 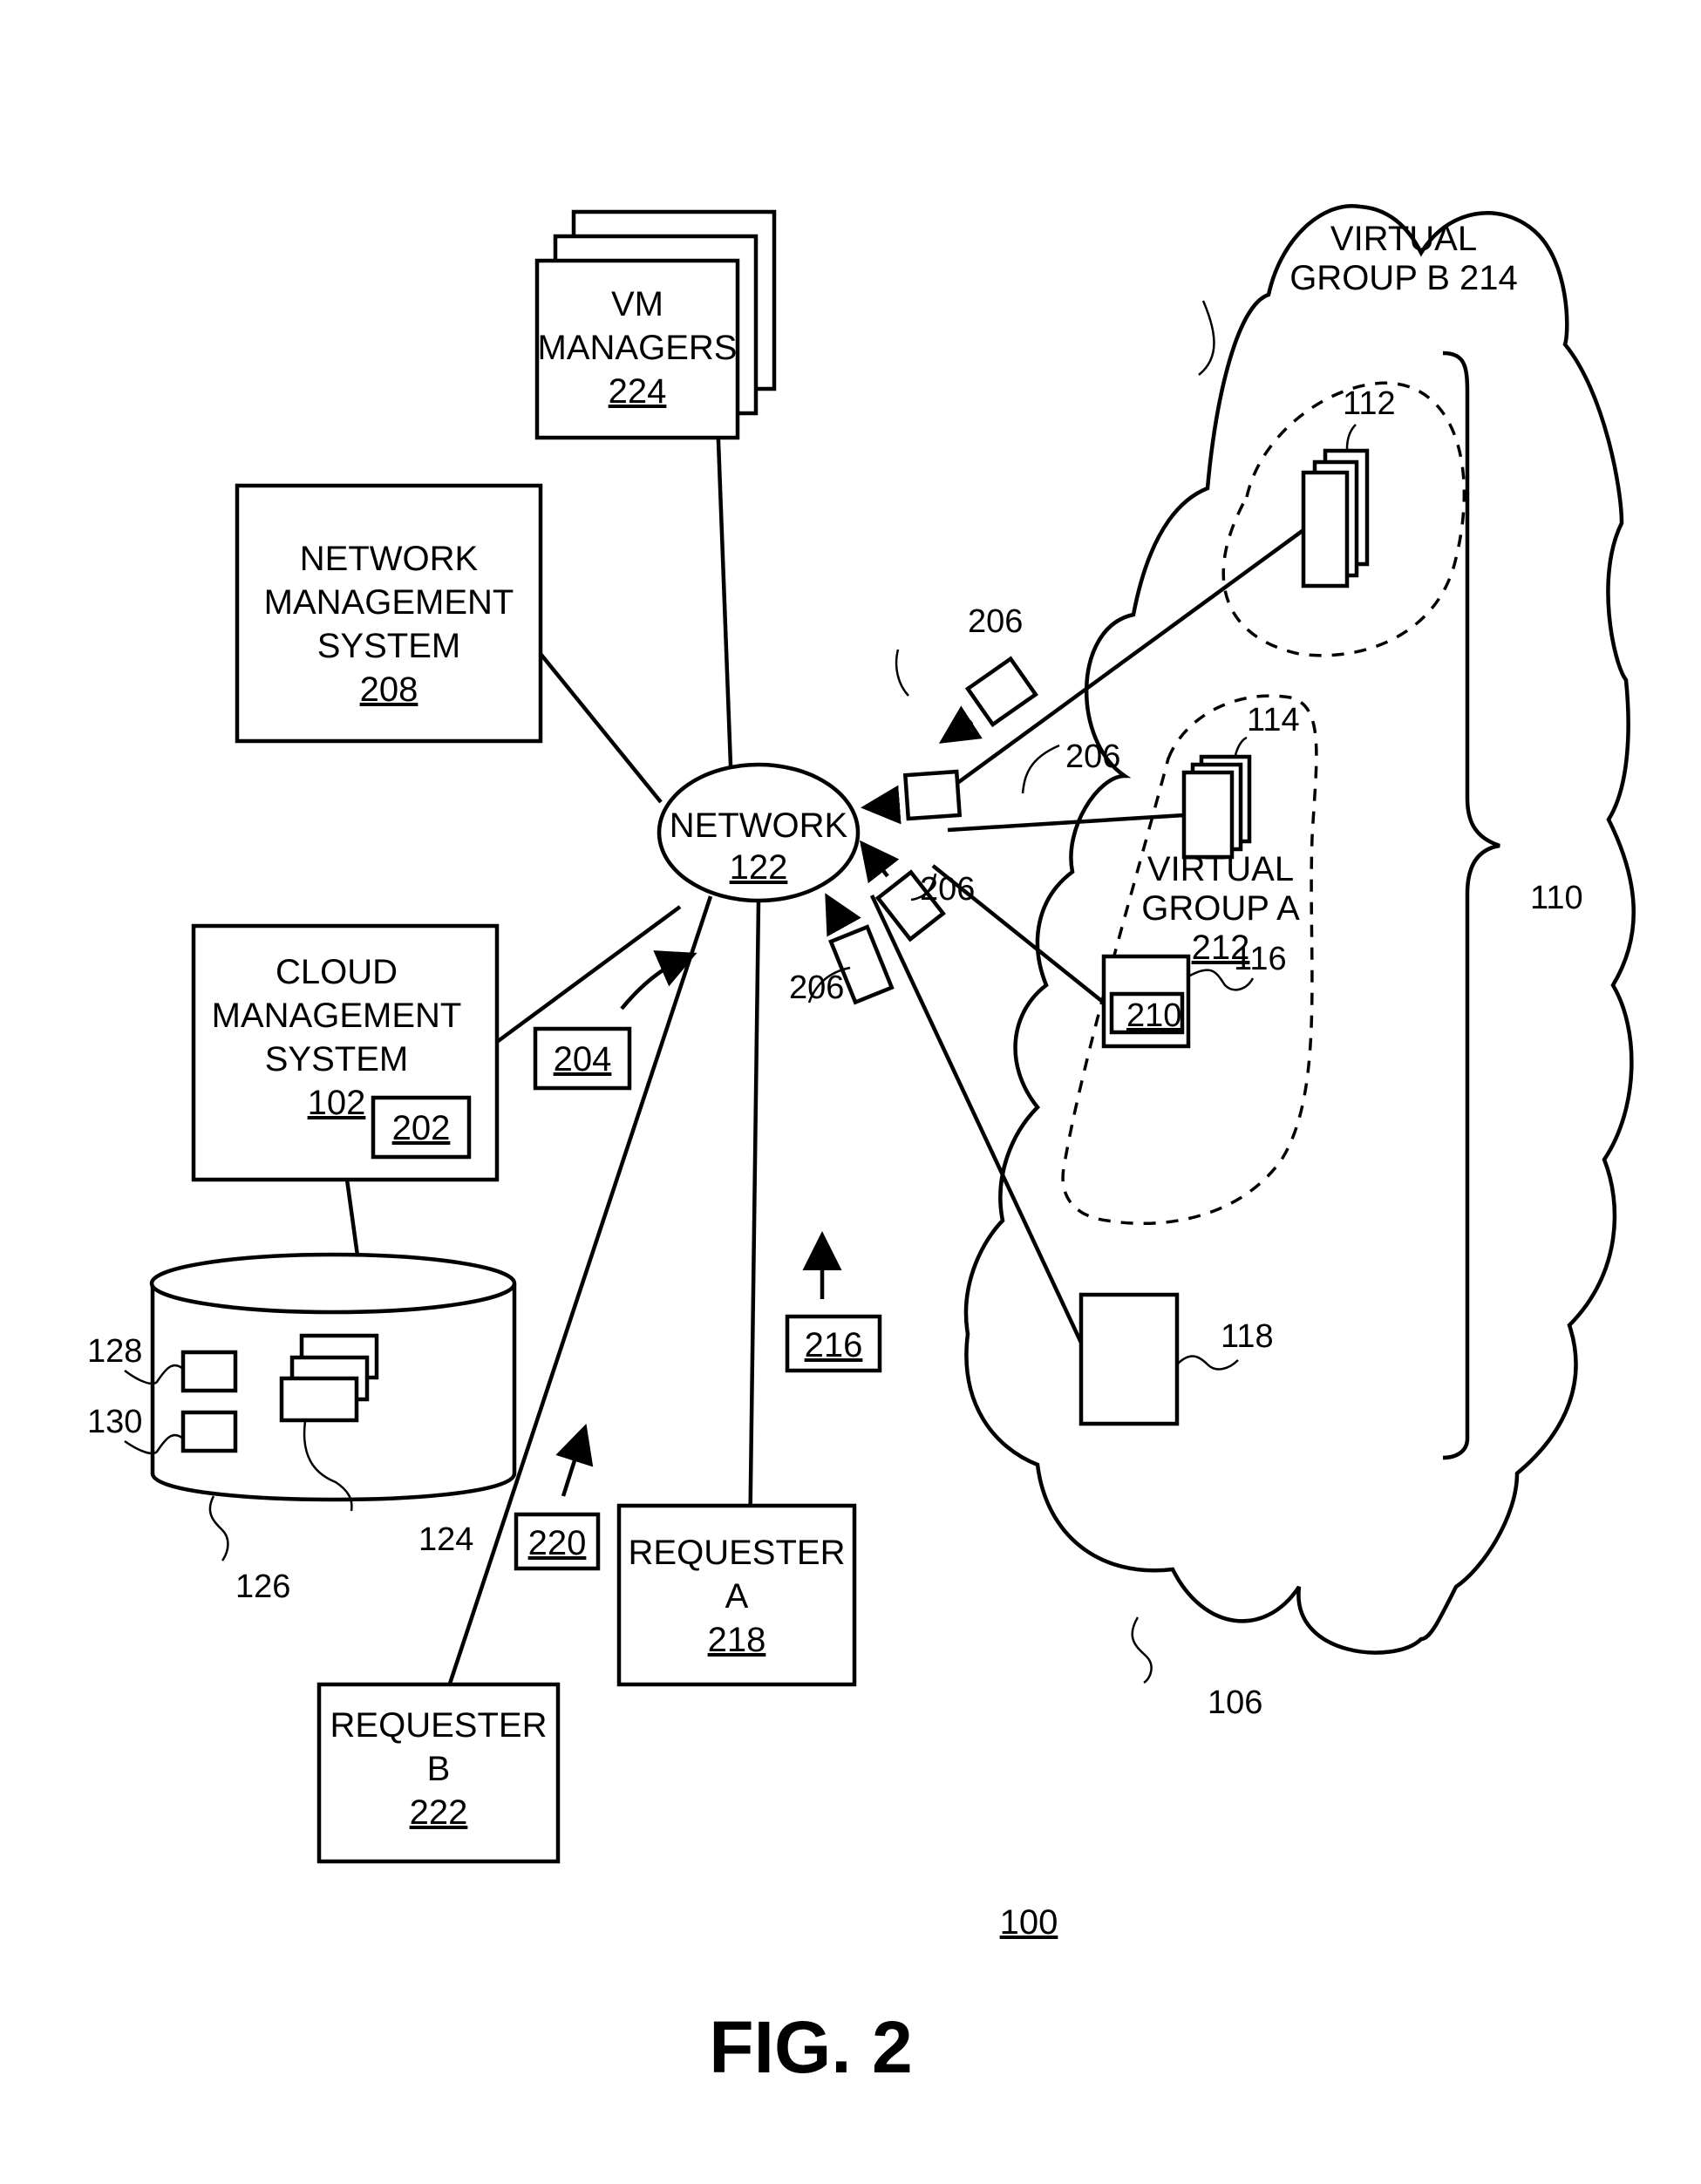 What do you see at coordinates (1273, 720) in the screenshot?
I see `server-114-label: 114` at bounding box center [1273, 720].